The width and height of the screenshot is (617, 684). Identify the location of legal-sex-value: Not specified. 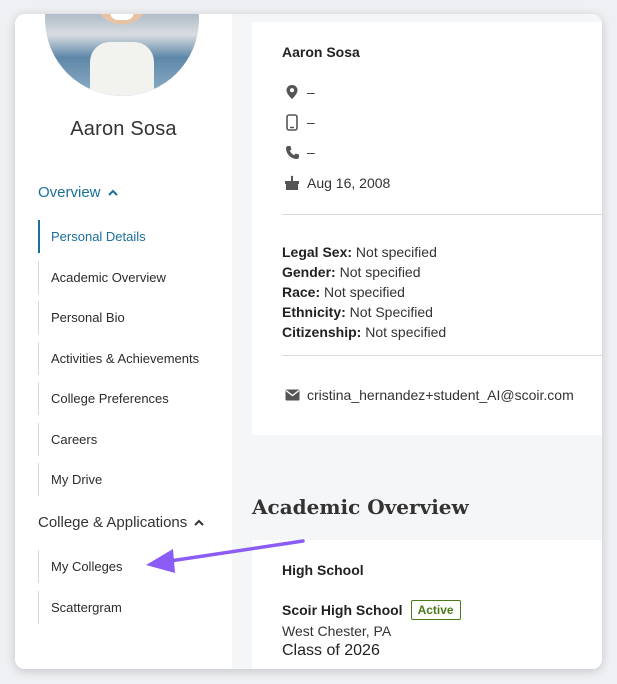
(396, 252).